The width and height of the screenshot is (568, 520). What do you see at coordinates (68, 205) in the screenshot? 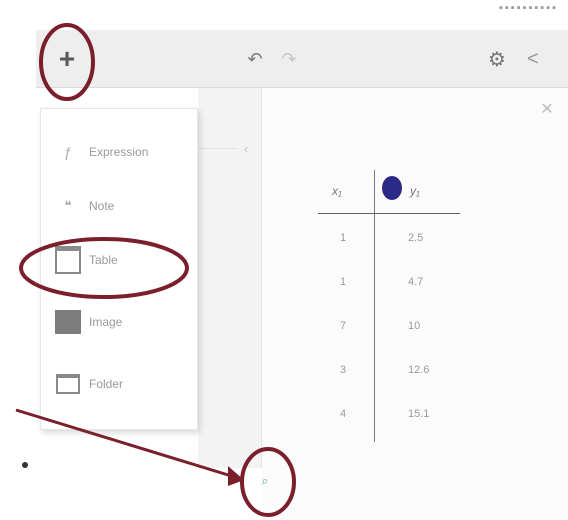
I see `note-icon: ❝` at bounding box center [68, 205].